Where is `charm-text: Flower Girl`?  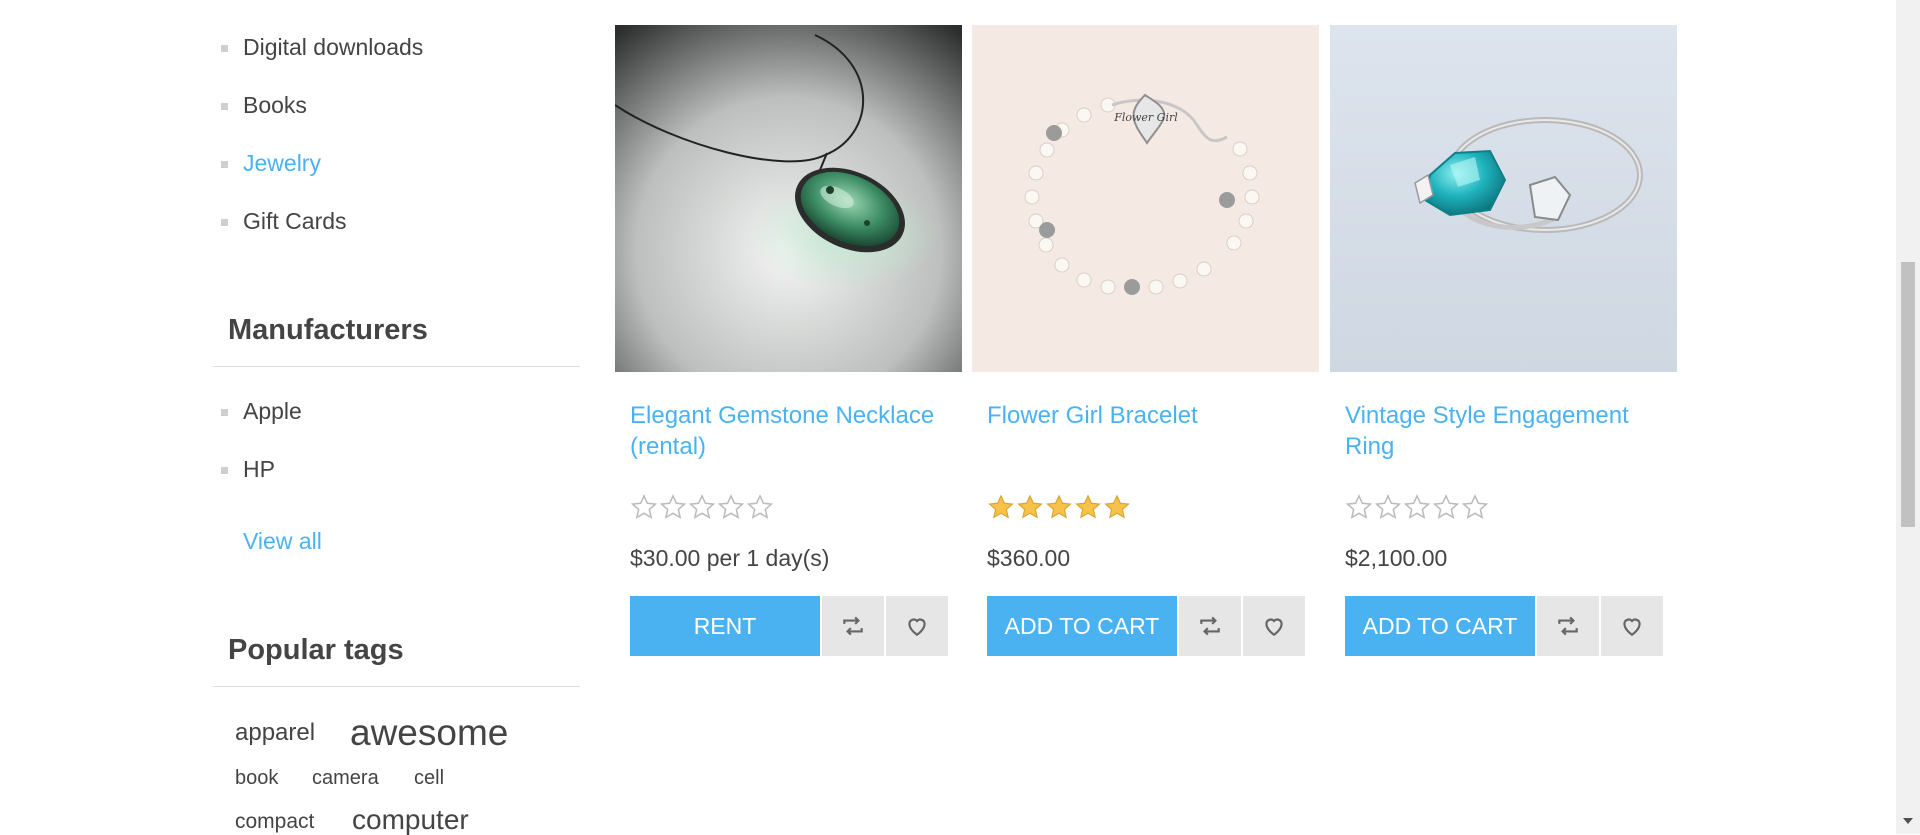 charm-text: Flower Girl is located at coordinates (1145, 117).